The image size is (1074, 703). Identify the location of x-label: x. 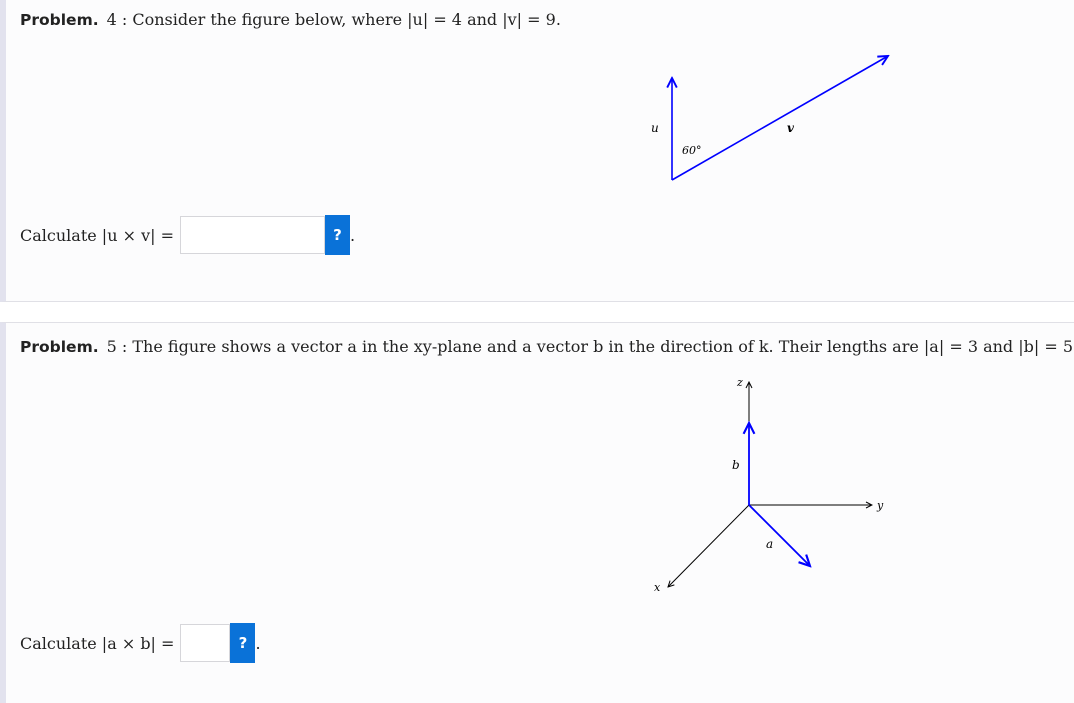
(657, 587).